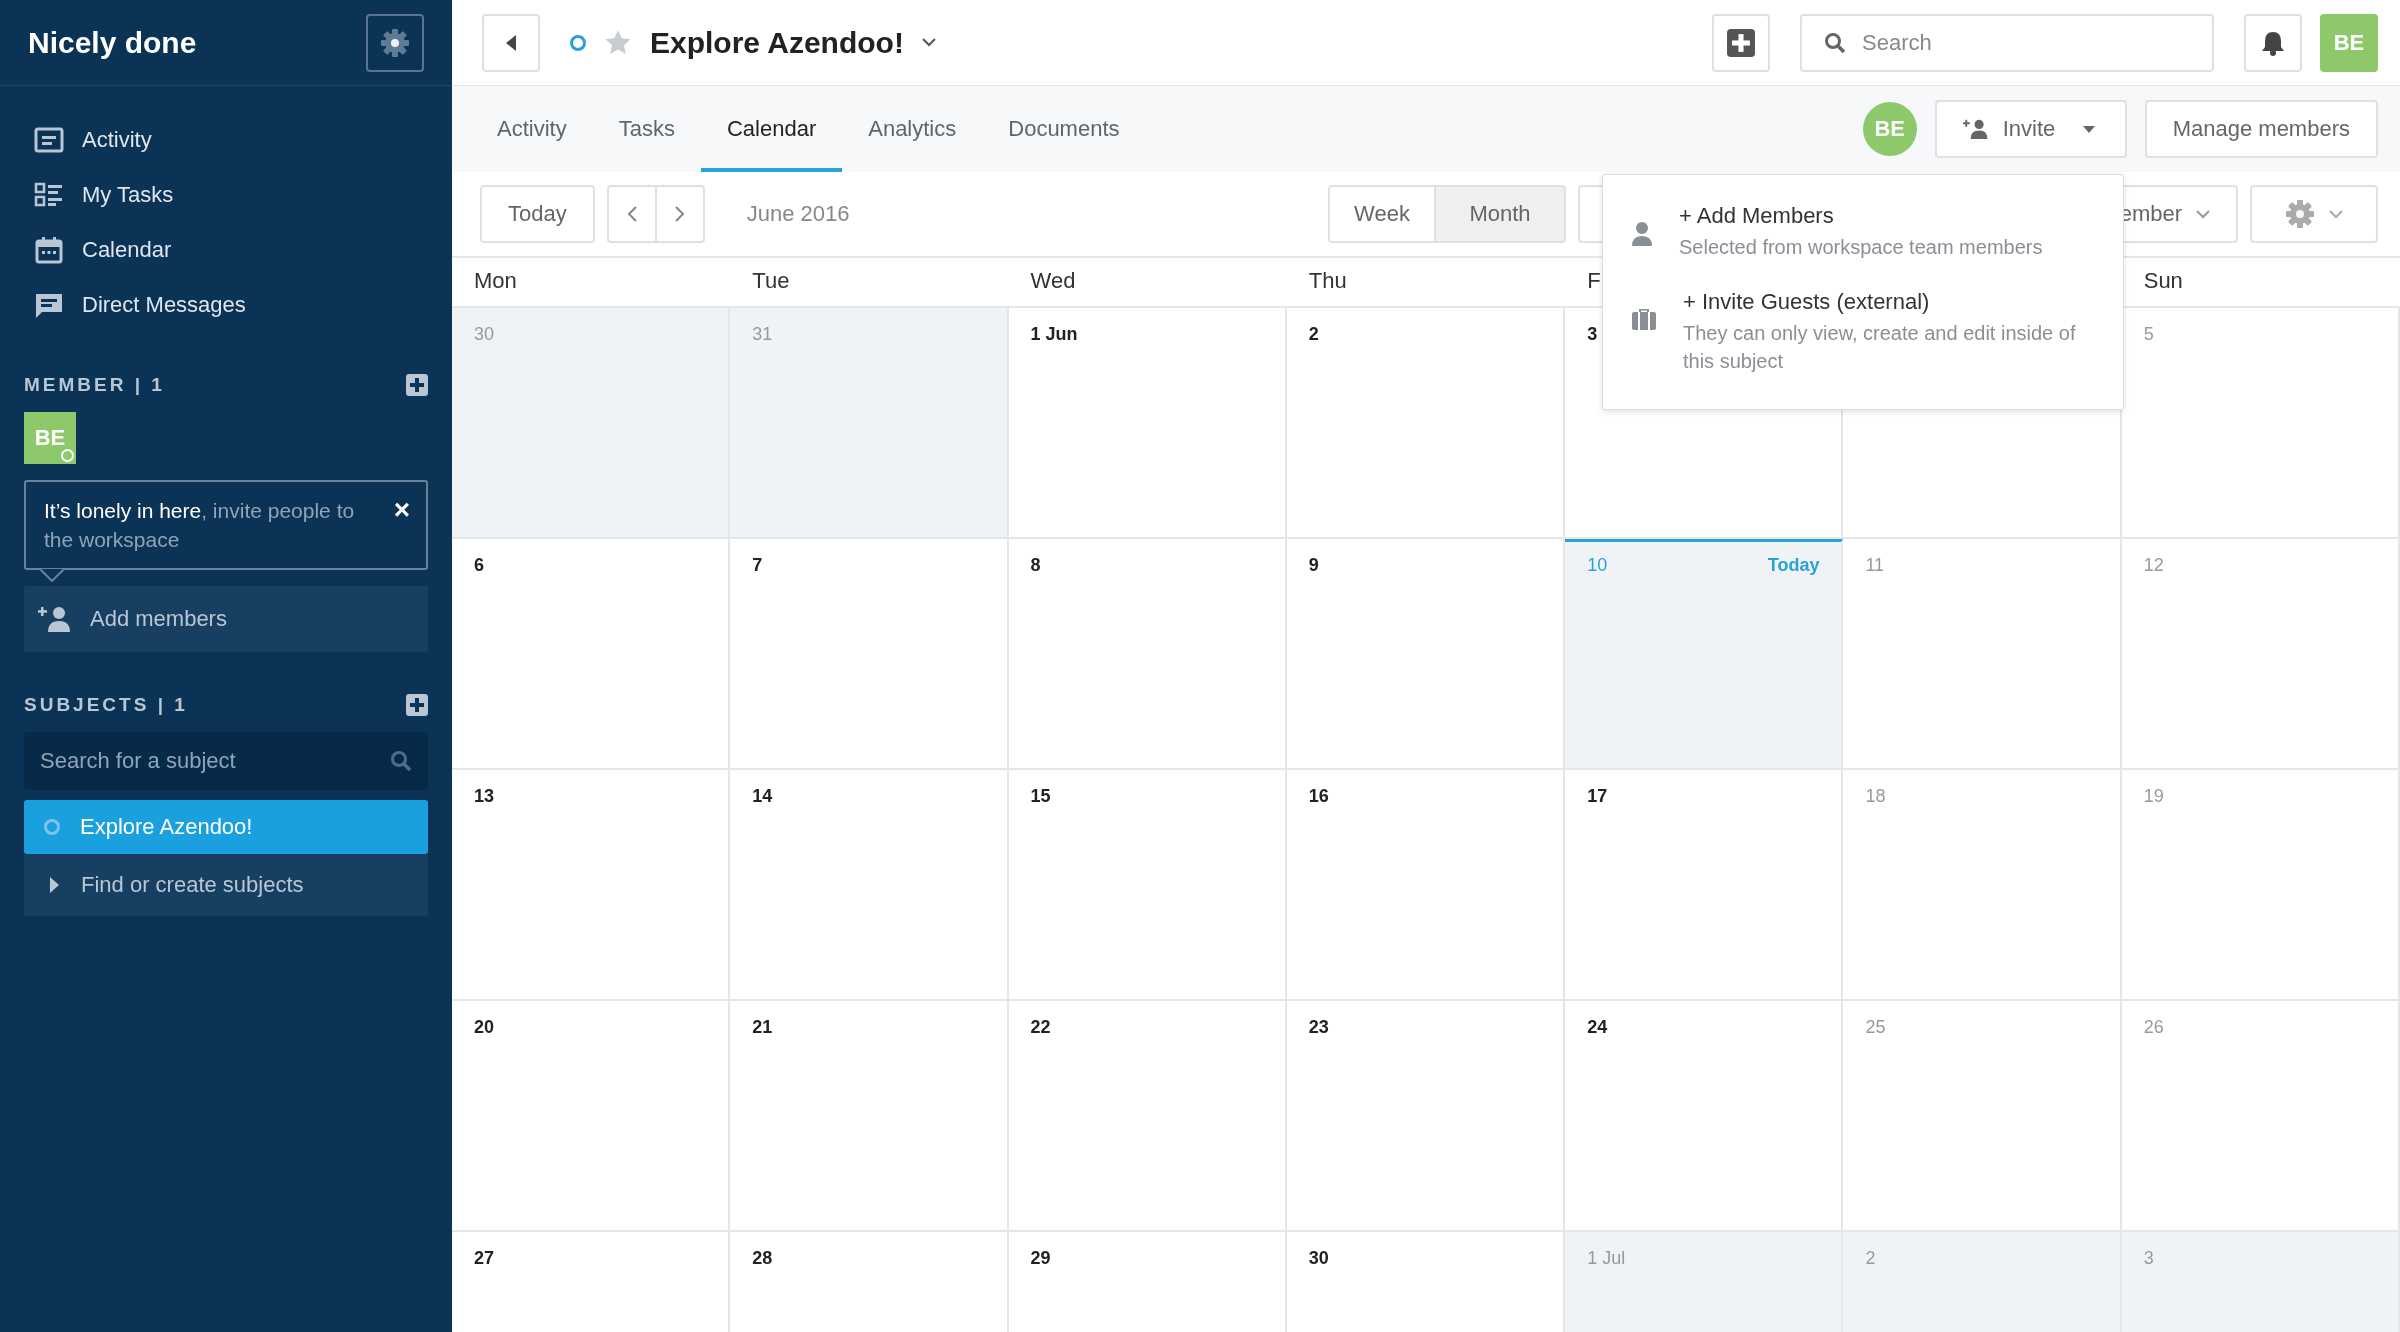  What do you see at coordinates (1426, 423) in the screenshot?
I see `day-cell: 2` at bounding box center [1426, 423].